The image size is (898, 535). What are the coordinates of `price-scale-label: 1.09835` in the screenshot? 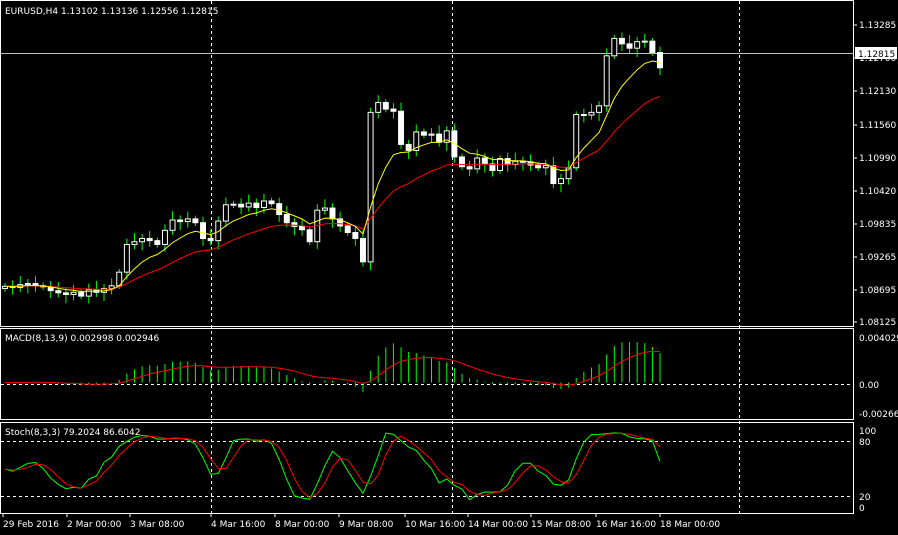 It's located at (877, 225).